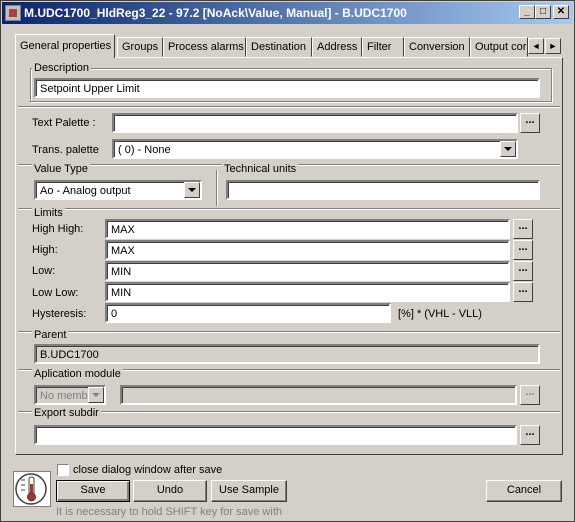 The width and height of the screenshot is (575, 522). What do you see at coordinates (536, 46) in the screenshot?
I see `tab-scroll-left-icon: ◄` at bounding box center [536, 46].